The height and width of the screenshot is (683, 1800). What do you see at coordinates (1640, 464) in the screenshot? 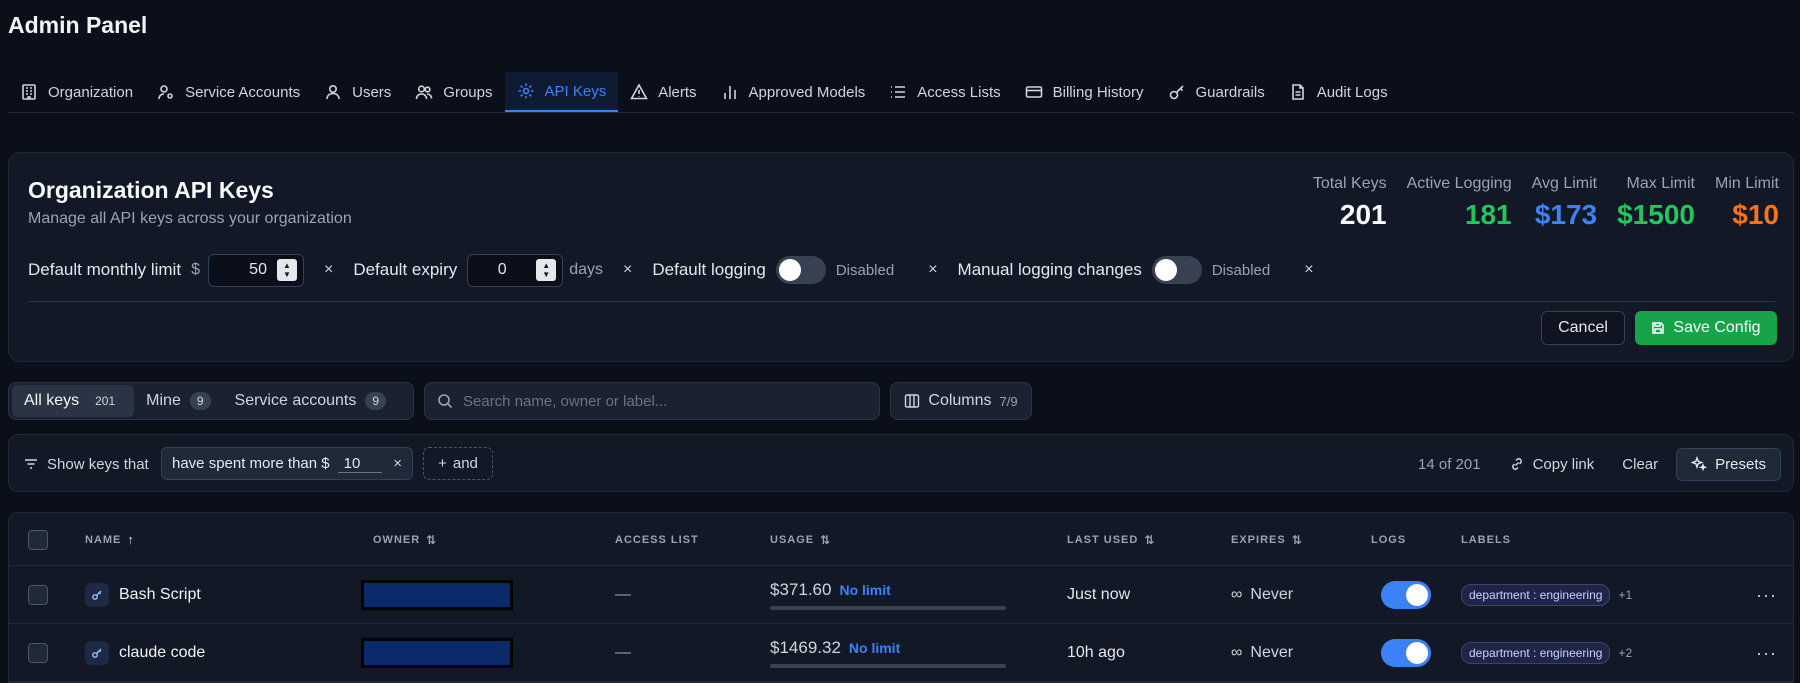
I see `clear-filters-button: Clear` at bounding box center [1640, 464].